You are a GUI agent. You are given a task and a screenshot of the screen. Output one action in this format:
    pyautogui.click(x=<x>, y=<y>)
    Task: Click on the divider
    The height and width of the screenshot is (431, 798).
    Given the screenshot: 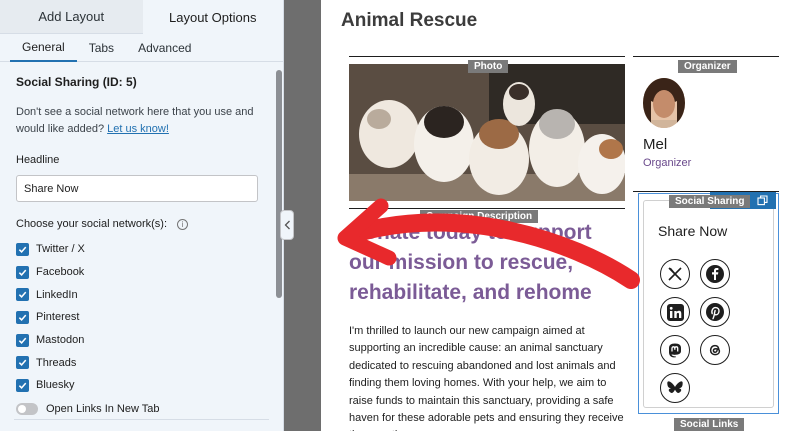 What is the action you would take?
    pyautogui.click(x=141, y=419)
    